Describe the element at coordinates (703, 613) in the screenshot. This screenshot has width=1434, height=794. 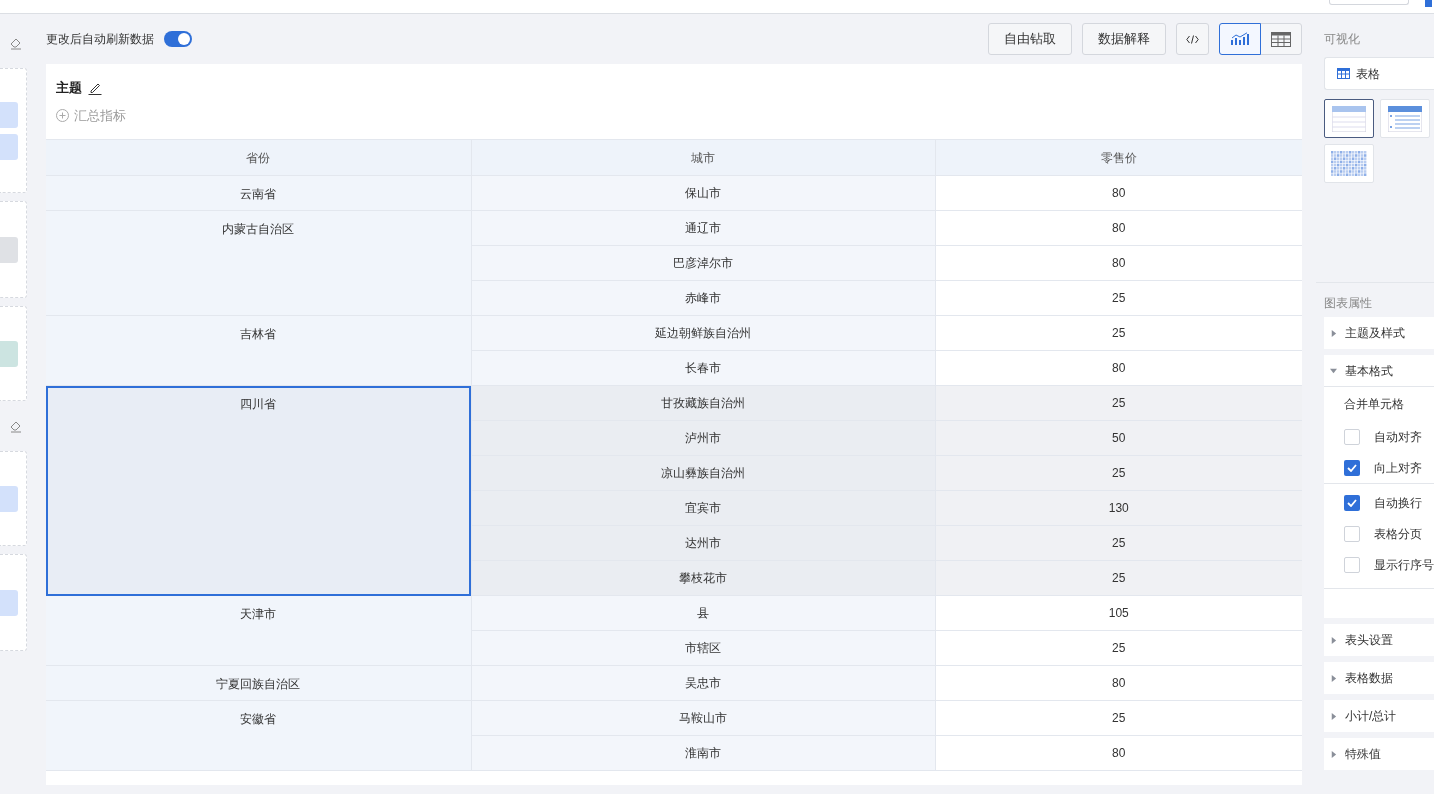
I see `table-cell: 县` at that location.